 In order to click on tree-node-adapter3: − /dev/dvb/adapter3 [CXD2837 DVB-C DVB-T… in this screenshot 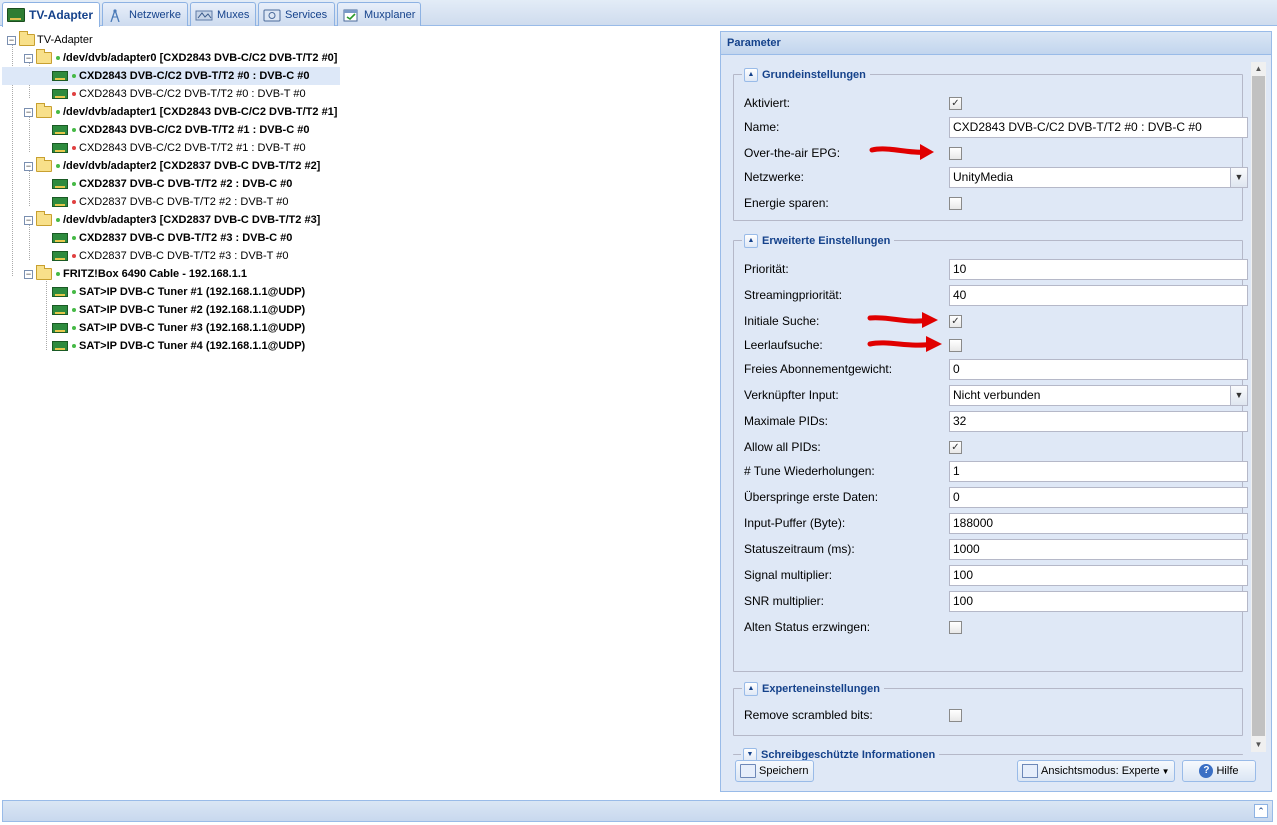, I will do `click(170, 220)`.